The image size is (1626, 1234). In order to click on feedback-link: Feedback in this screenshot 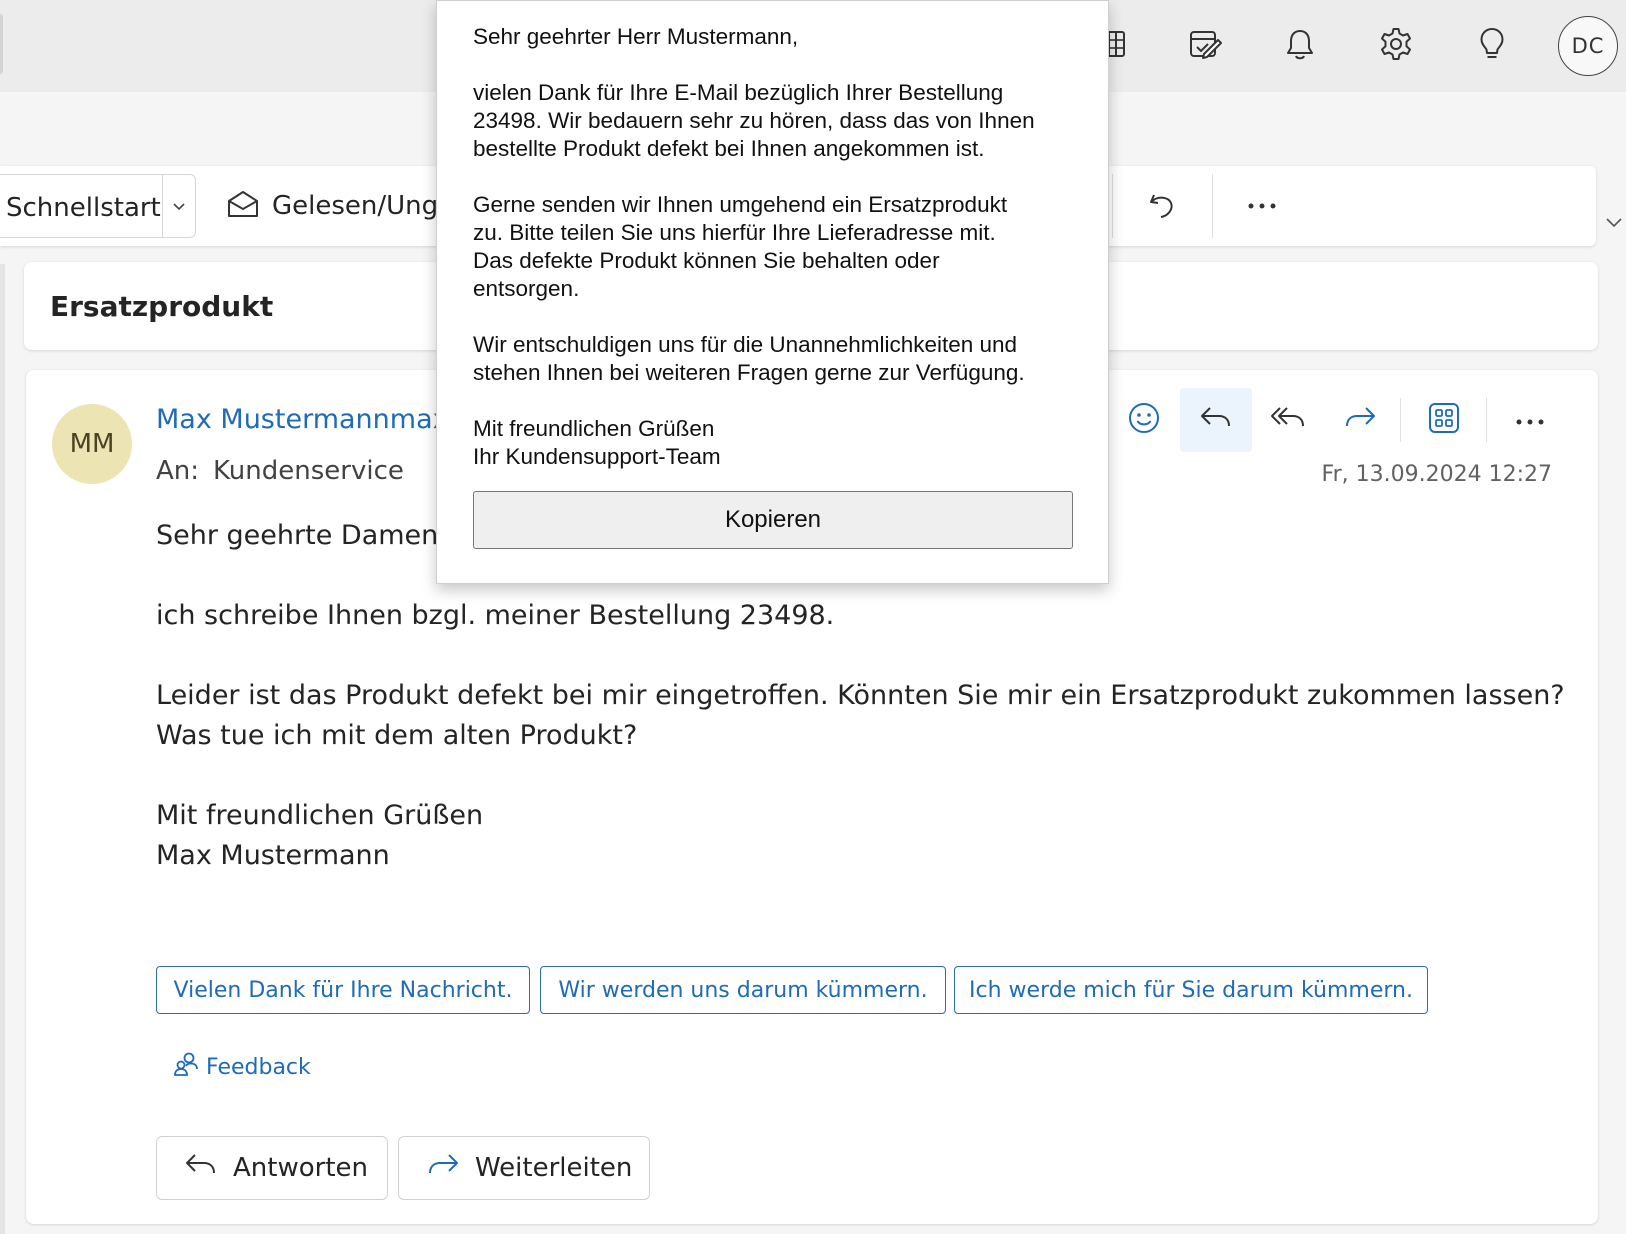, I will do `click(241, 1067)`.